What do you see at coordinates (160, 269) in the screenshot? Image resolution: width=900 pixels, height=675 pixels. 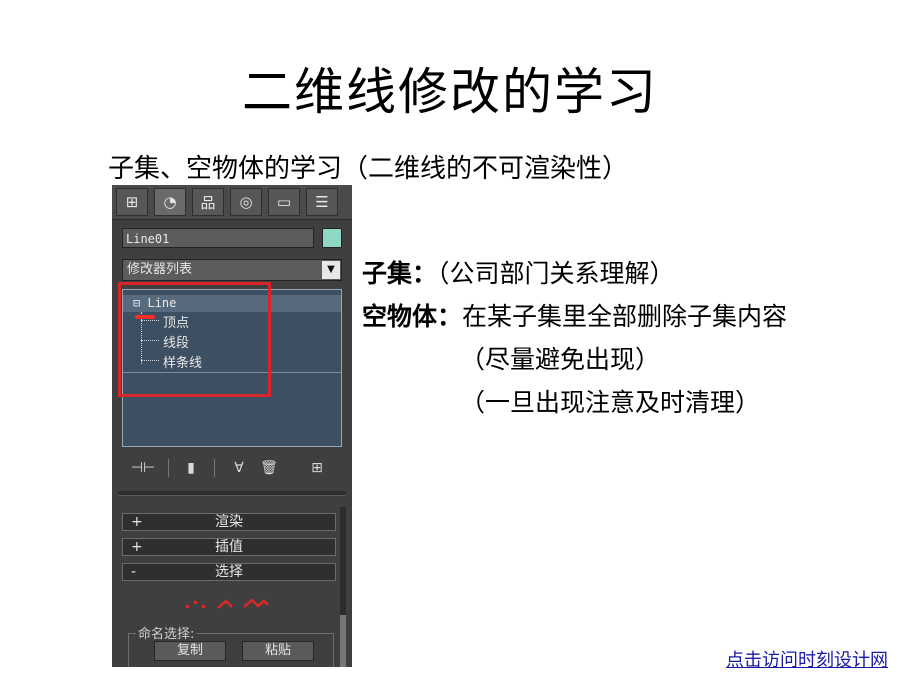 I see `modifier-list-label: 修改器列表` at bounding box center [160, 269].